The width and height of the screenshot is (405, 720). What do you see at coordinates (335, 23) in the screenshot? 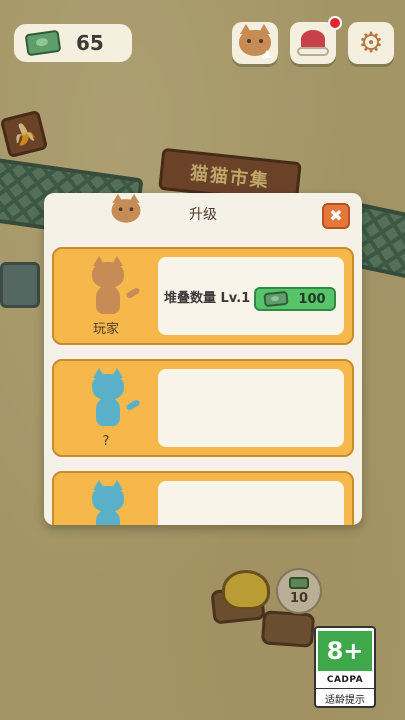
I see `notification-dot` at bounding box center [335, 23].